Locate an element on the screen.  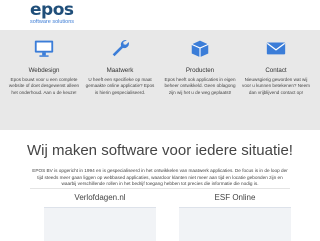
page-heading: Wij maken software voor iedere situatie! is located at coordinates (160, 150).